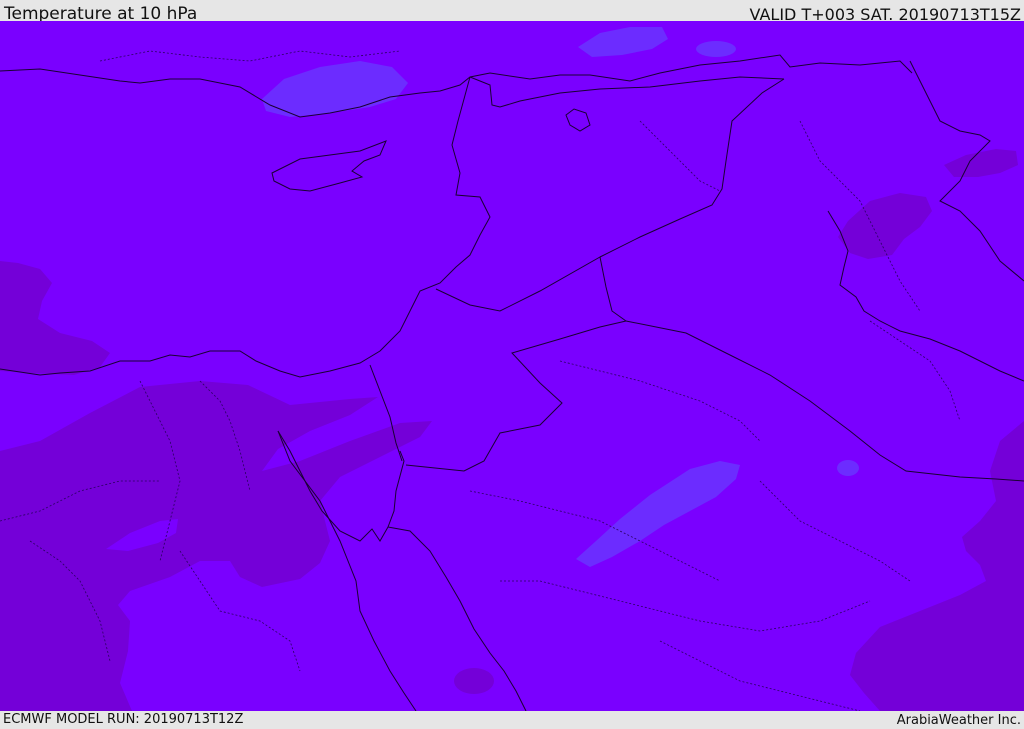 The image size is (1024, 729). I want to click on cold-region-iraq-spot, so click(848, 468).